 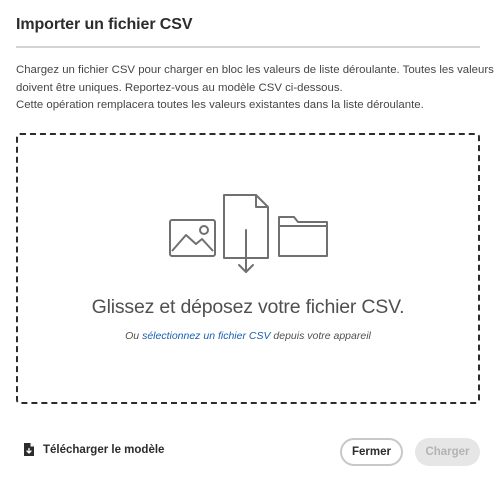 What do you see at coordinates (192, 238) in the screenshot?
I see `image-icon` at bounding box center [192, 238].